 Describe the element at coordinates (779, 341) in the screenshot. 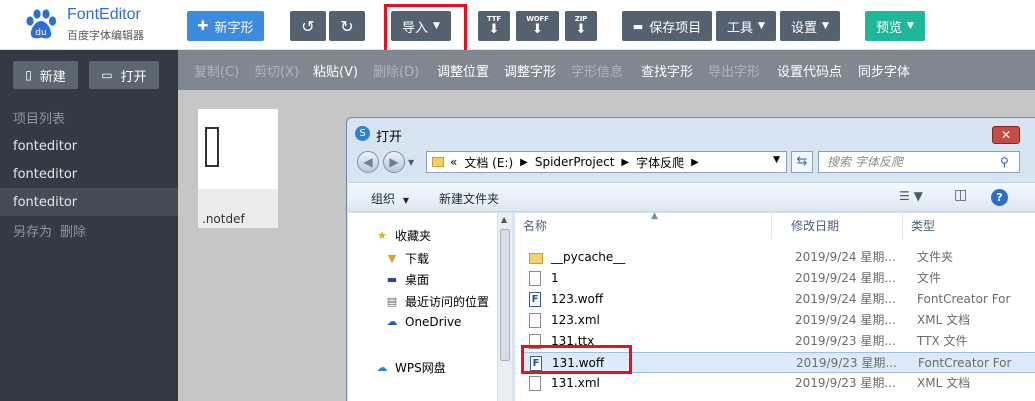

I see `file-row: 131.ttx 2019/9/23 星期... TTX 文件` at that location.